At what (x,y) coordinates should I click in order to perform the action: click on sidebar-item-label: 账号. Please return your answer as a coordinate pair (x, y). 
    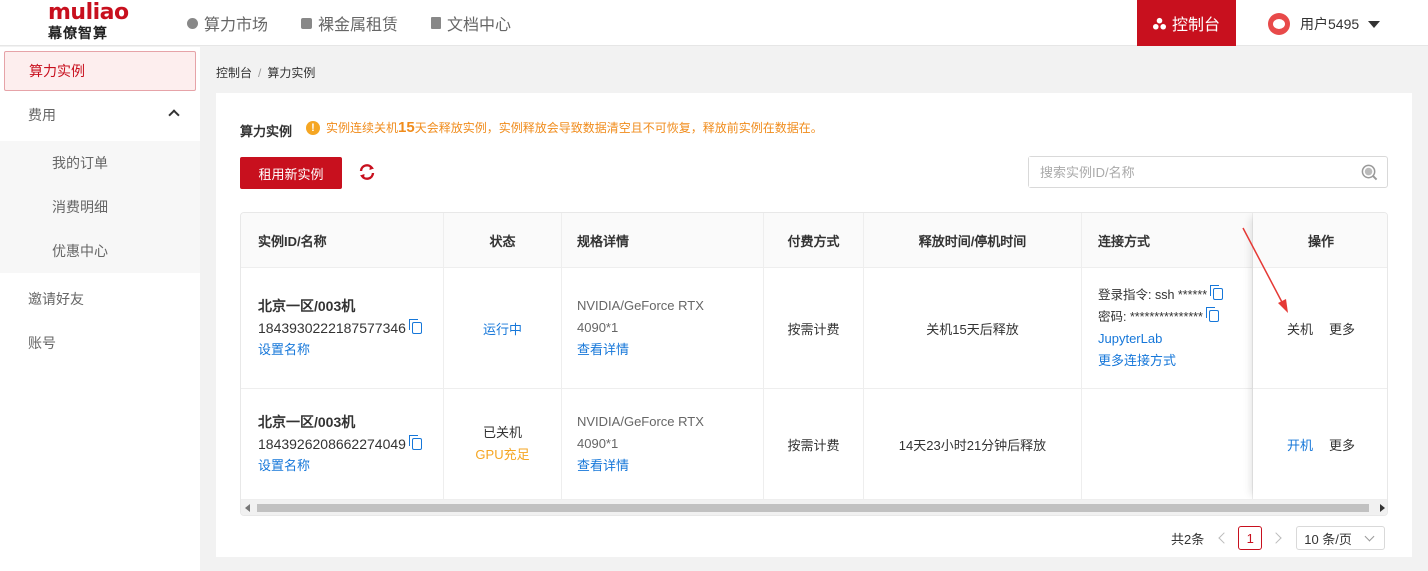
    Looking at the image, I should click on (42, 343).